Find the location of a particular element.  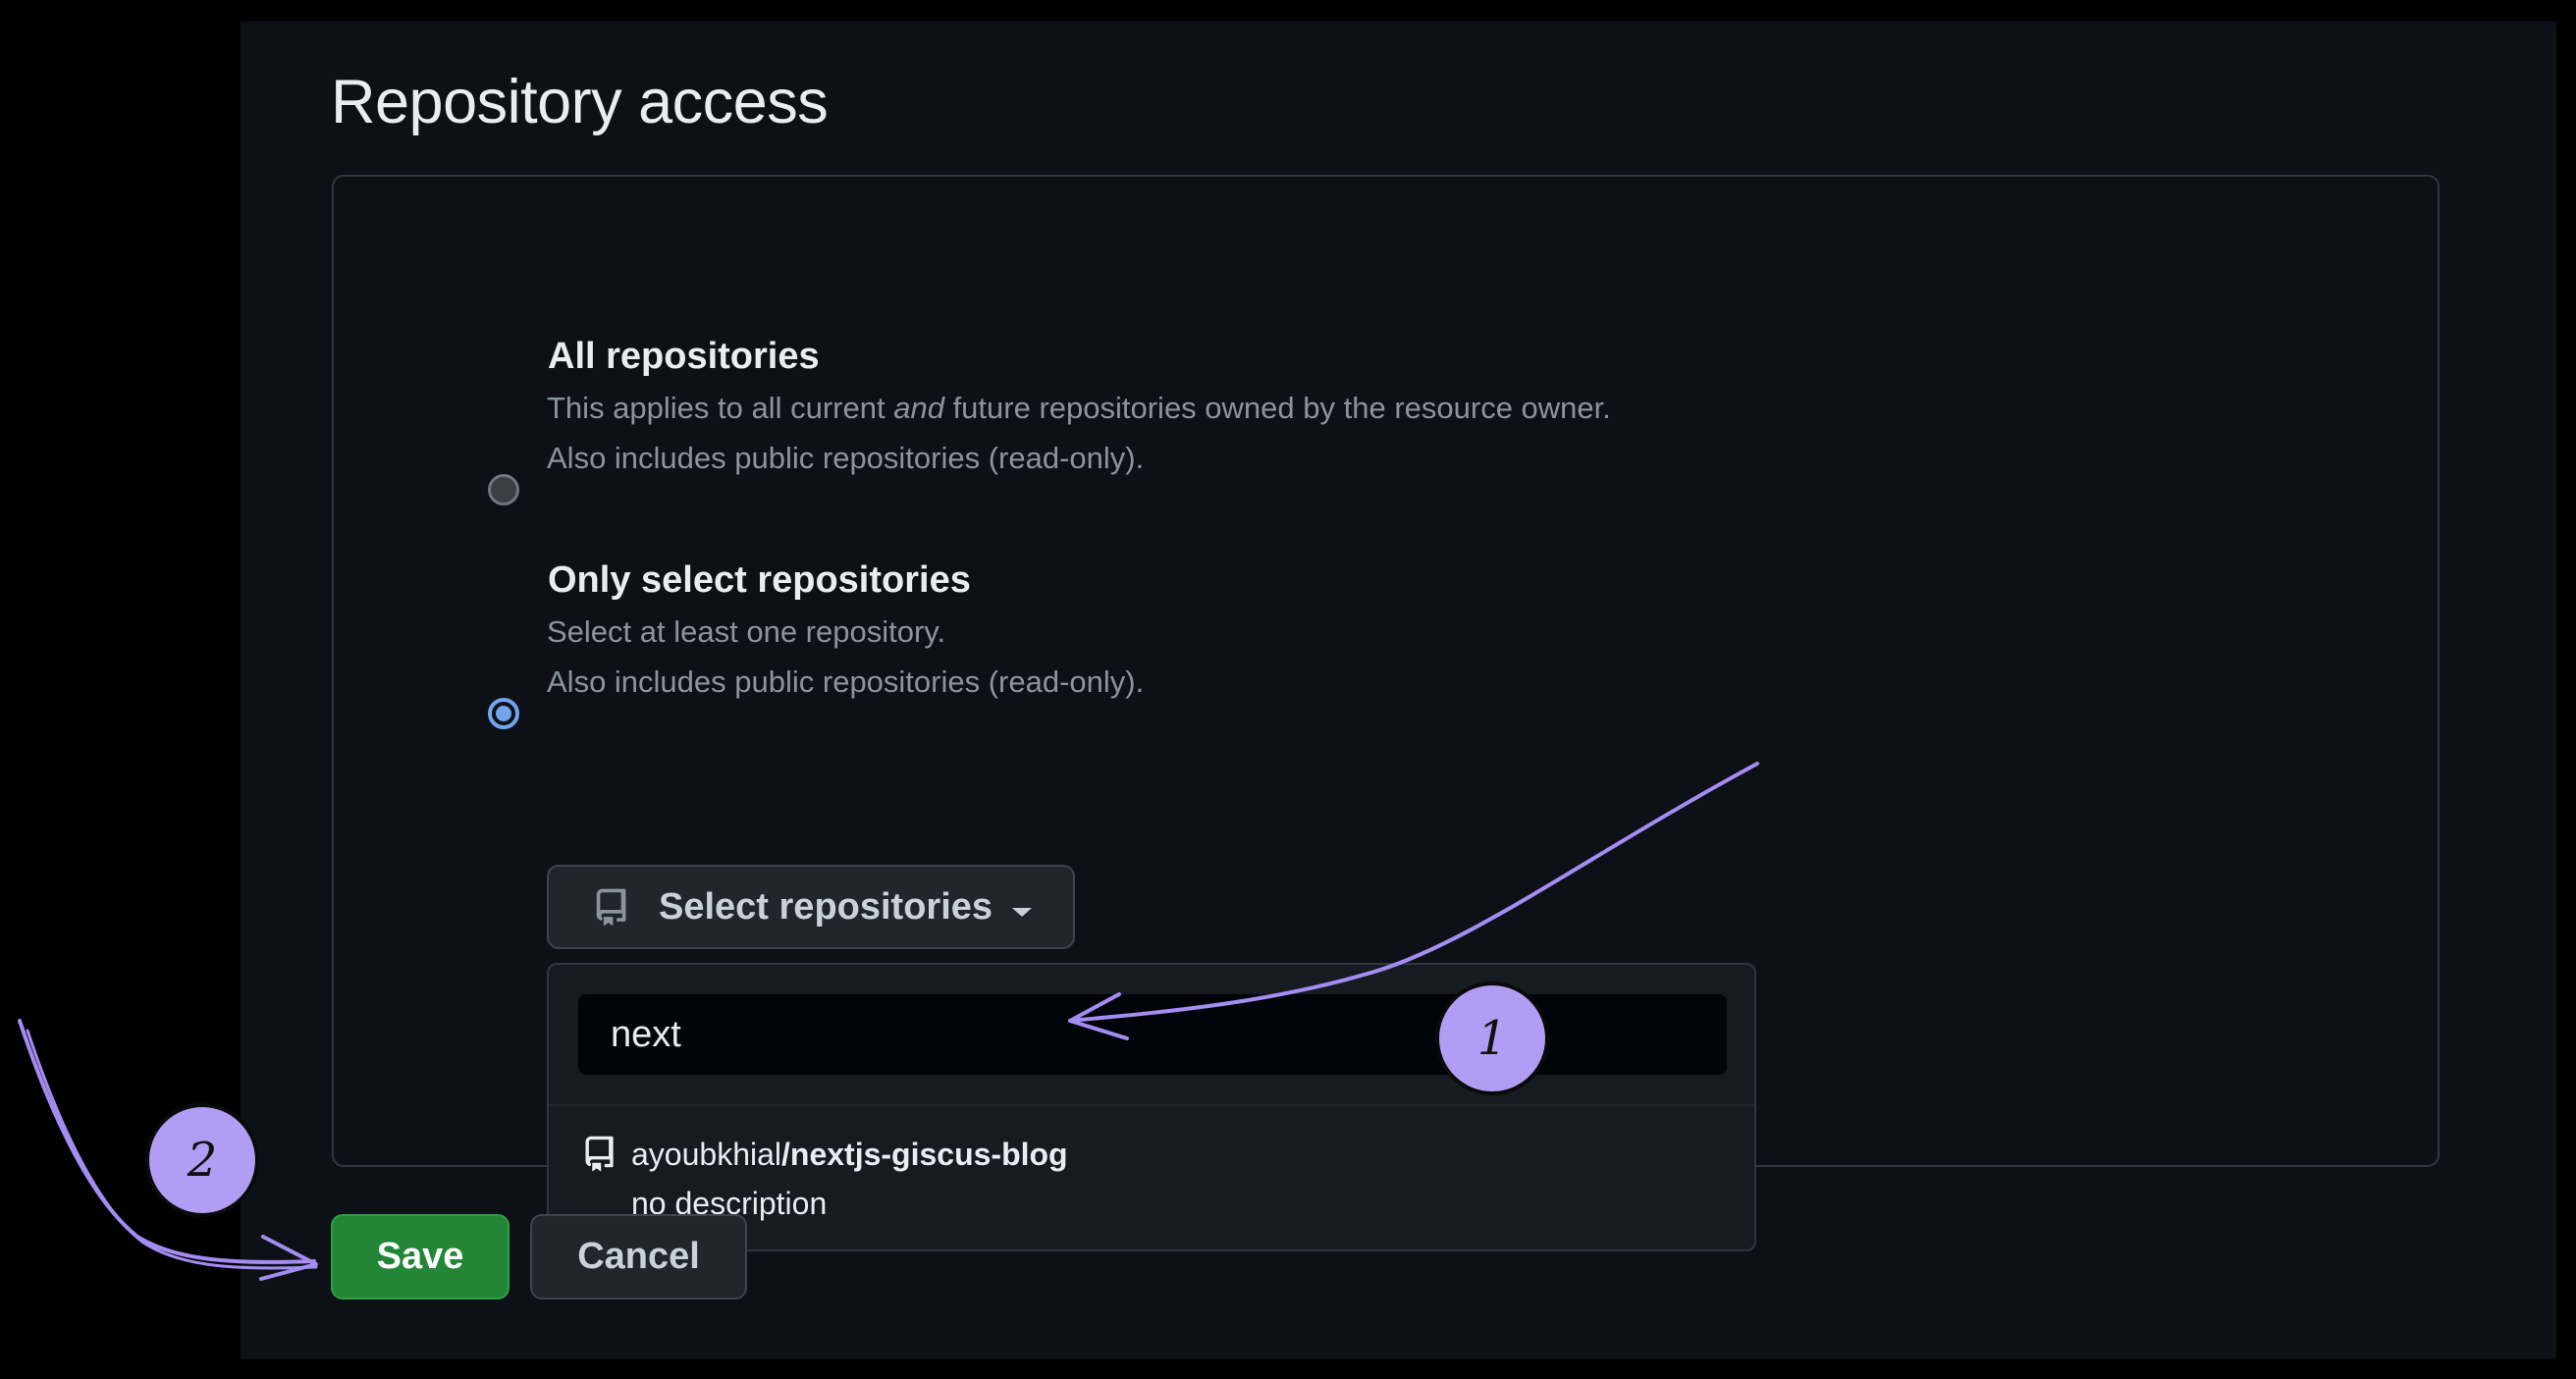

repository-result-name: ayoubkhial/nextjs-giscus-blog is located at coordinates (849, 1155).